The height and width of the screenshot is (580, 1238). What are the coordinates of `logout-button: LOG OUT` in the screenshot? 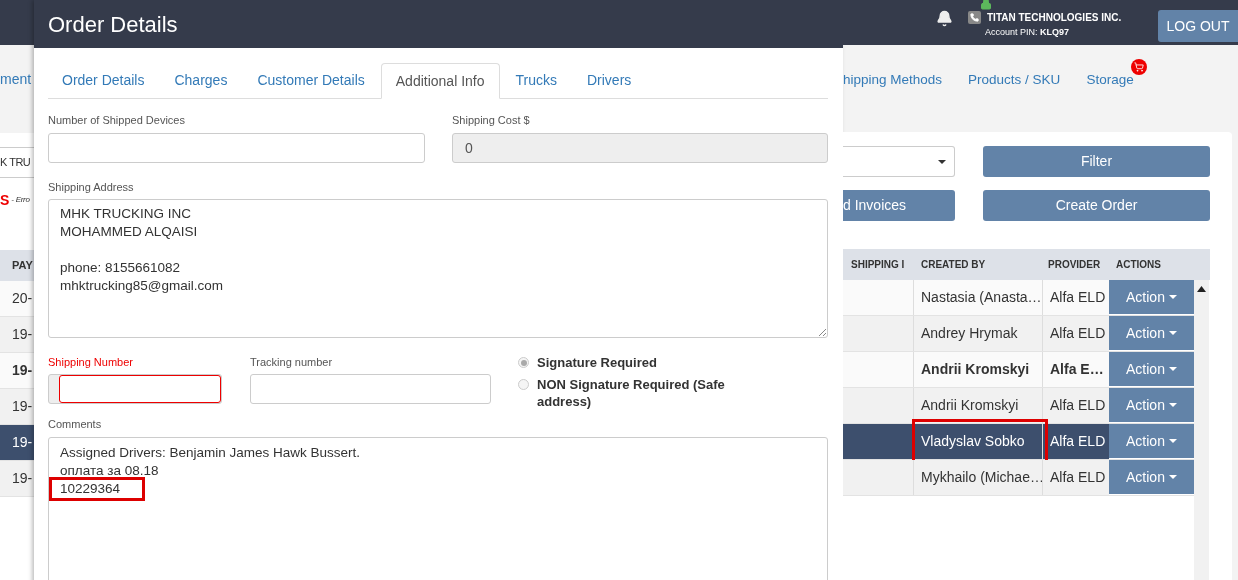 It's located at (1198, 26).